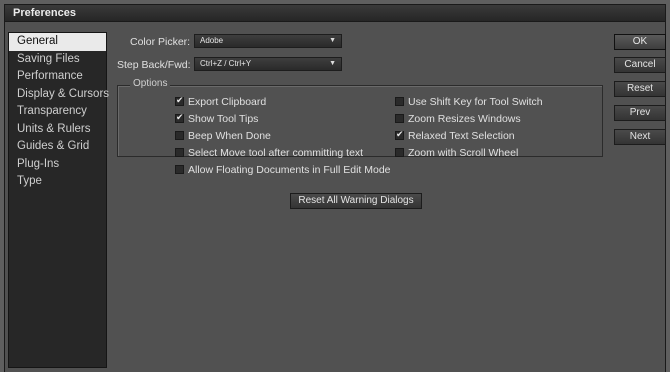 This screenshot has width=670, height=372. I want to click on relaxed-text-selection-checkbox: ✔ Relaxed Text Selection, so click(455, 135).